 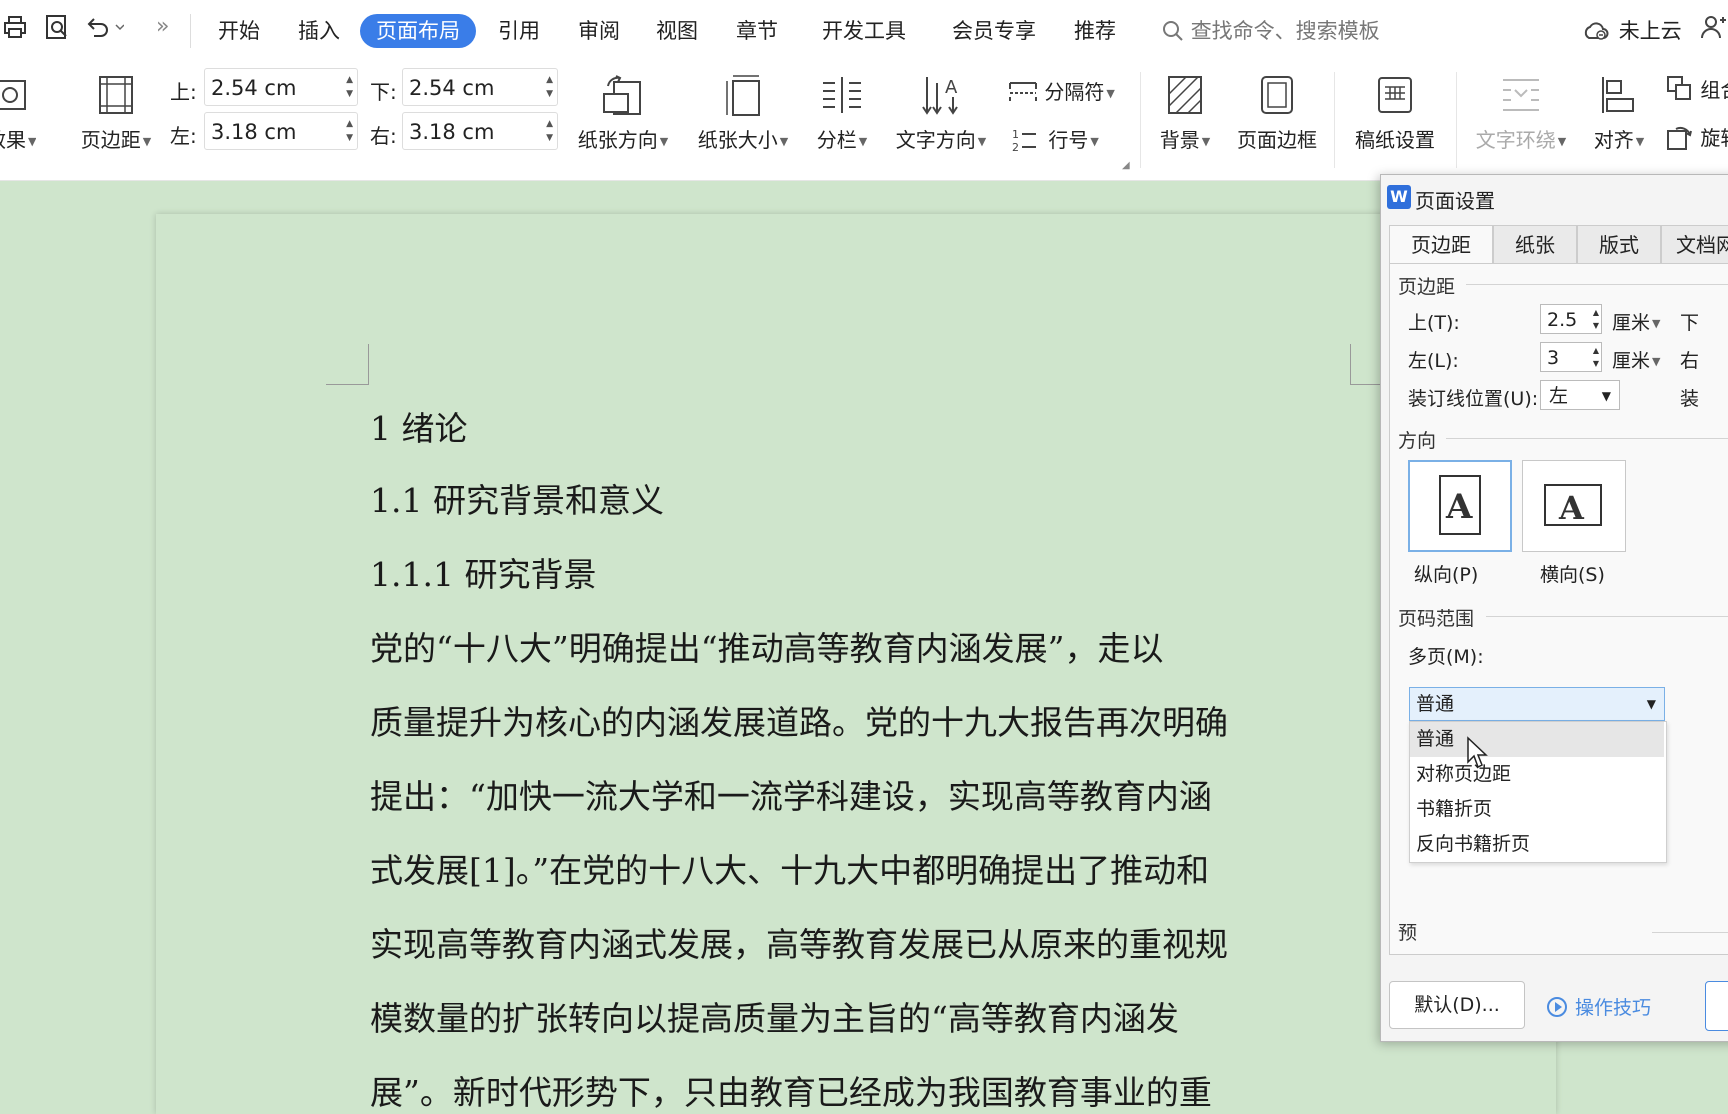 I want to click on top-unit-select: 厘米 ▼, so click(x=1636, y=321).